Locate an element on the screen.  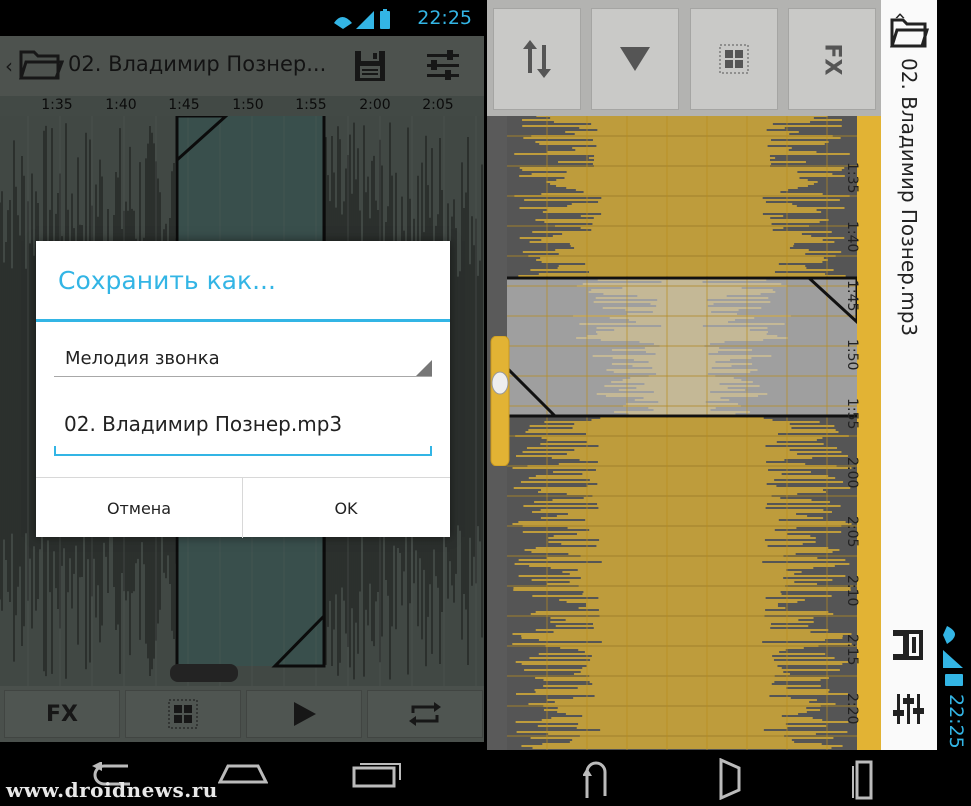
ringtone-type-spinner: Мелодия звонка is located at coordinates (243, 359).